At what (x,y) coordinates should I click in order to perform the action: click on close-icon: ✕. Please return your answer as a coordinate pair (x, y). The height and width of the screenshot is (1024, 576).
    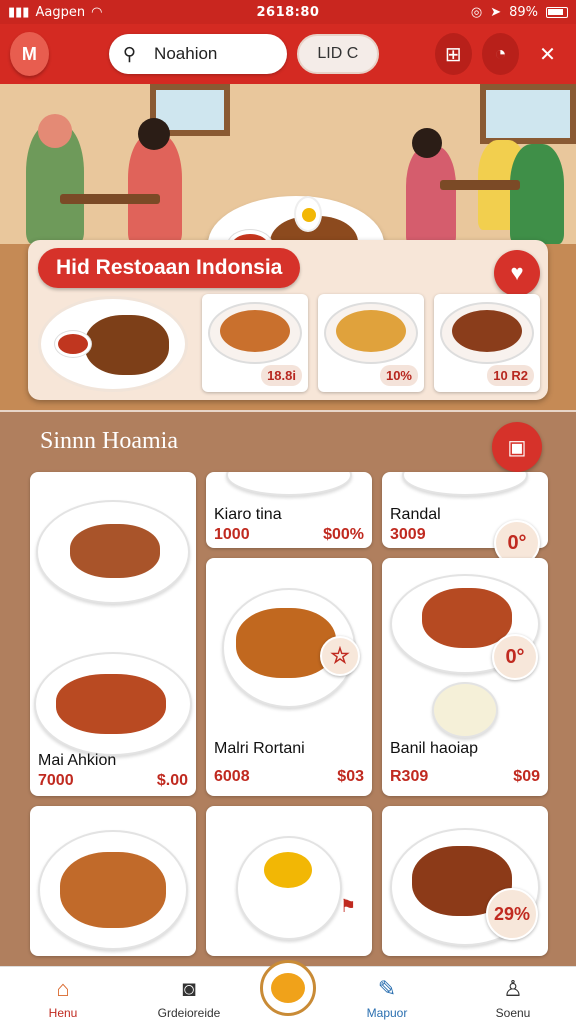
    Looking at the image, I should click on (547, 54).